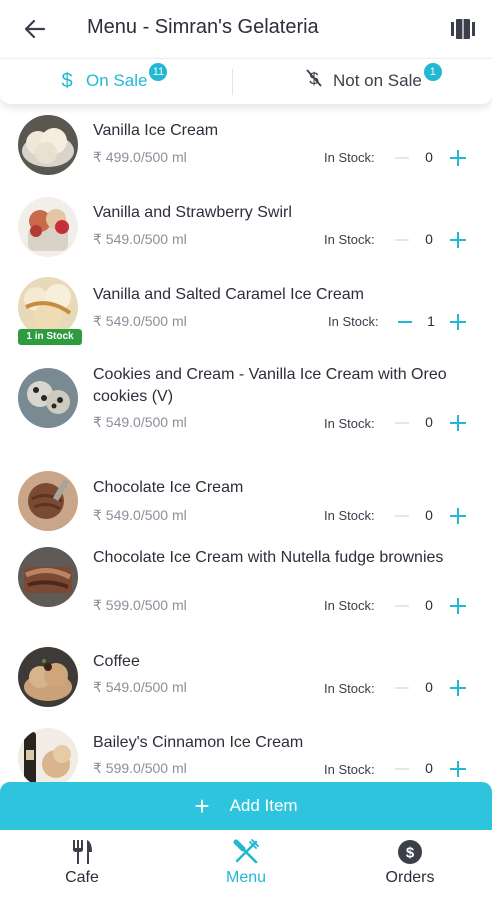 The width and height of the screenshot is (492, 900). Describe the element at coordinates (82, 852) in the screenshot. I see `fork-knife-icon` at that location.